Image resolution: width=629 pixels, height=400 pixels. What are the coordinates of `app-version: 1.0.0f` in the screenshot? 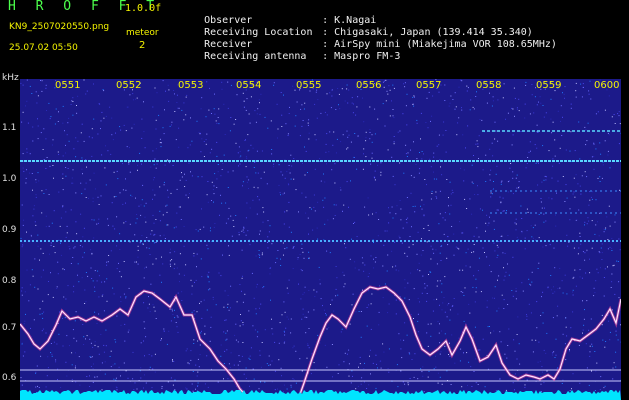 It's located at (143, 8).